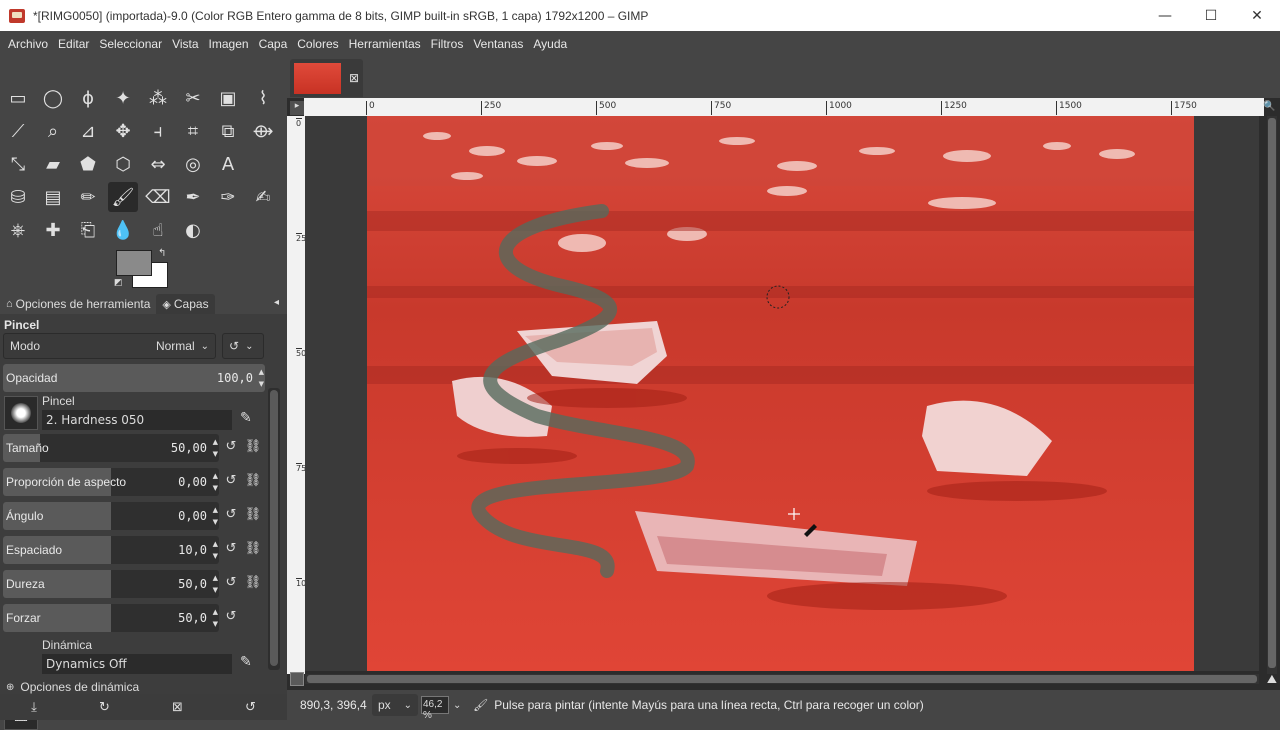  What do you see at coordinates (111, 618) in the screenshot?
I see `slider-5: Forzar 50,0 ▲ ▼` at bounding box center [111, 618].